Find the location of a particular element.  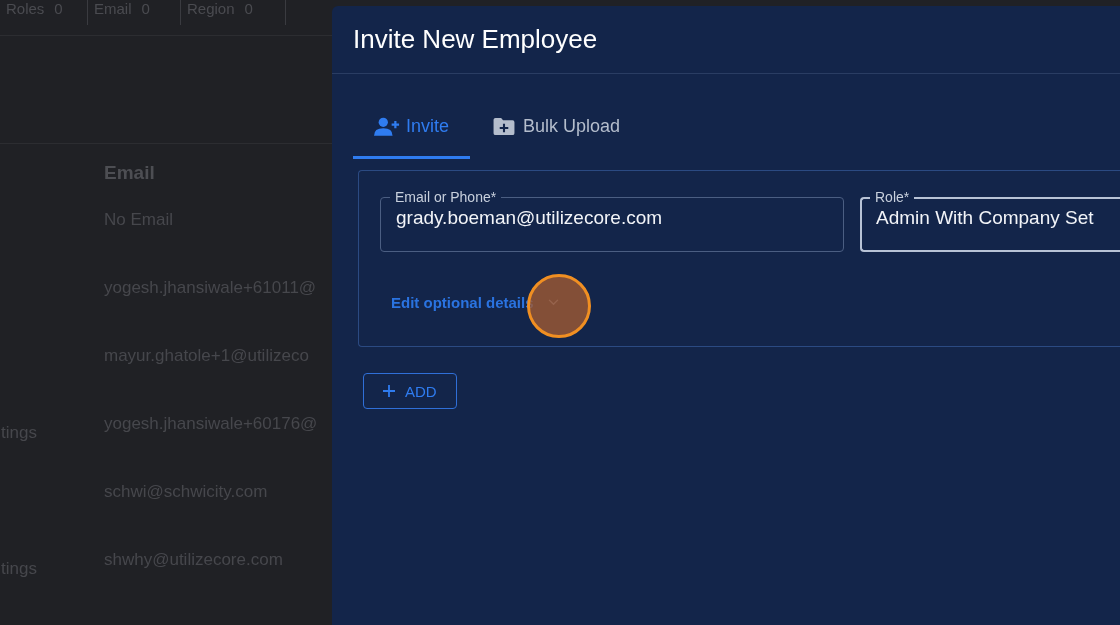

dialog-title: Invite New Employee is located at coordinates (475, 39).